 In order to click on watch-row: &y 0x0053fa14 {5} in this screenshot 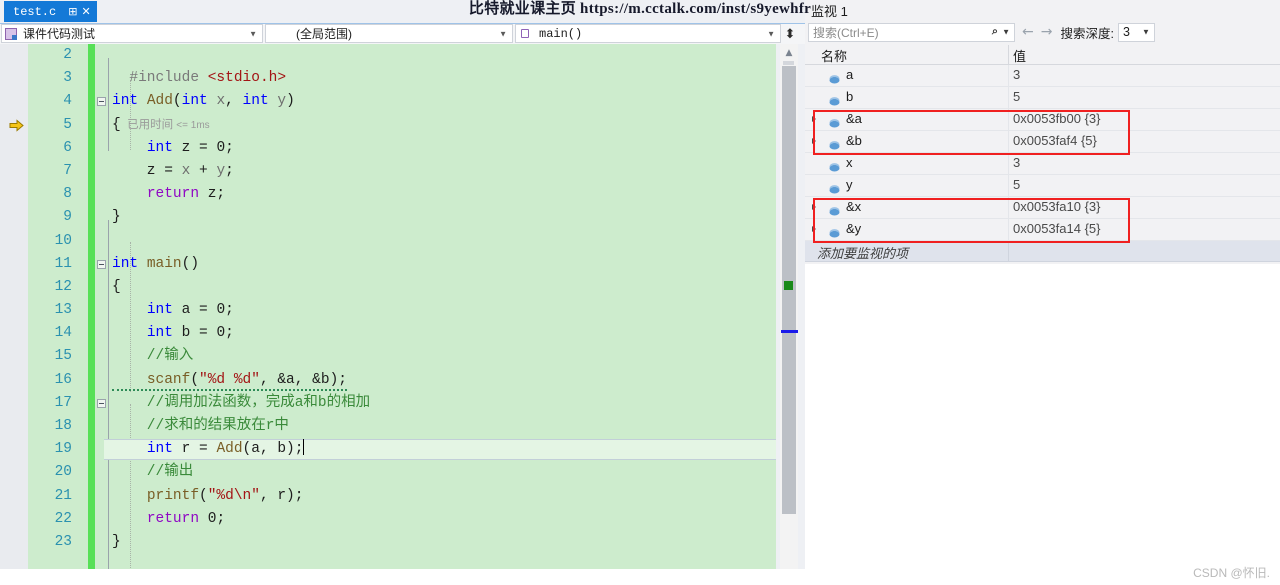, I will do `click(1042, 230)`.